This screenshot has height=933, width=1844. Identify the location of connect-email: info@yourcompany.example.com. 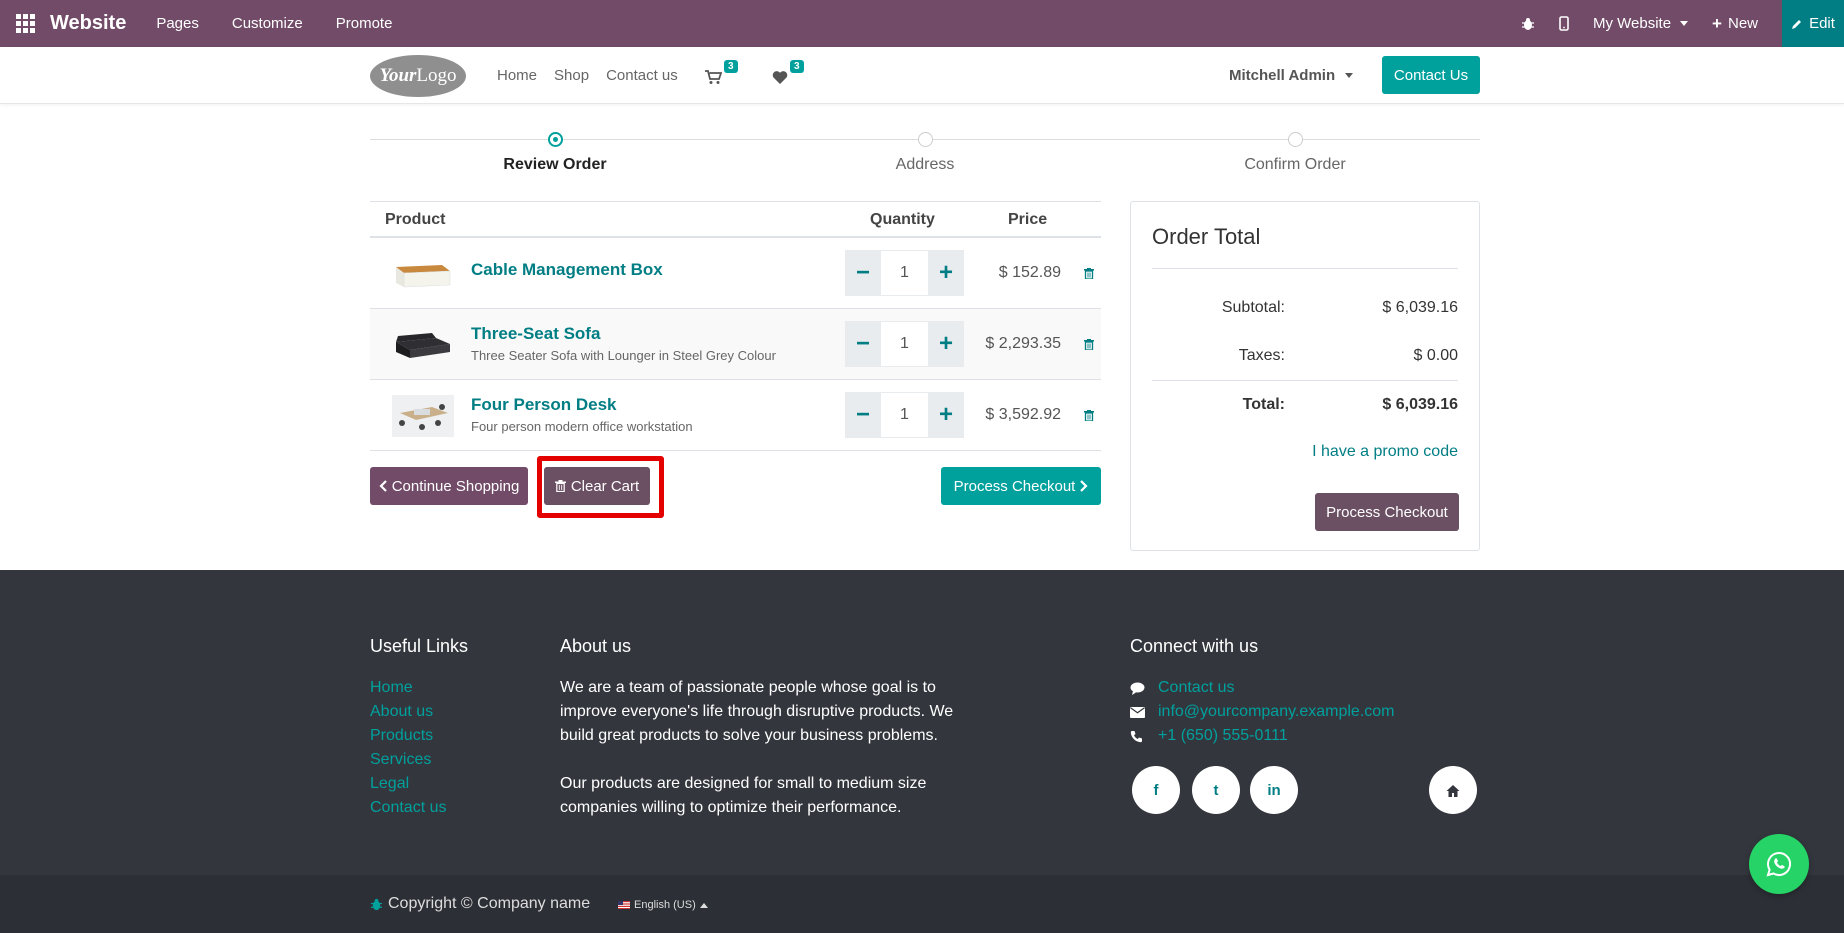
(1262, 712).